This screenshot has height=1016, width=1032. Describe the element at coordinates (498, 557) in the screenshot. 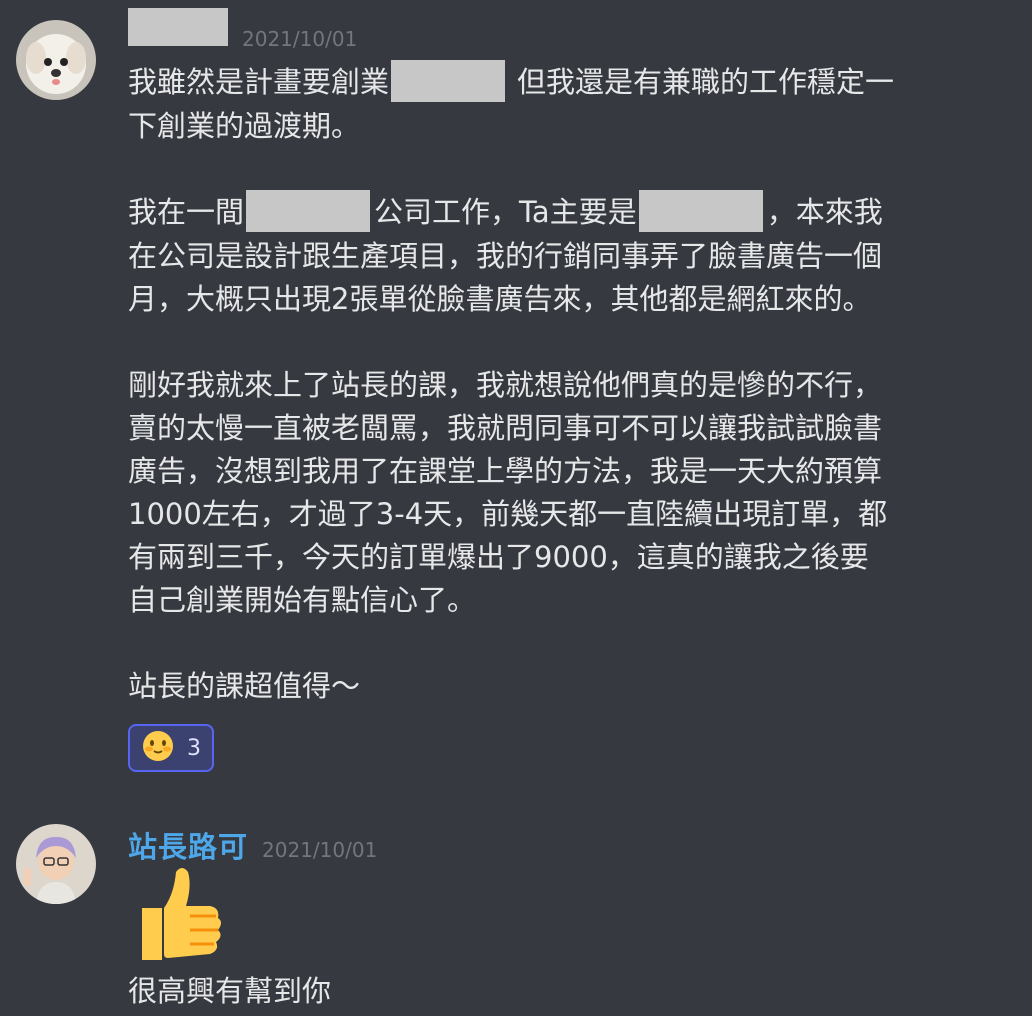

I see `message-line: 有兩到三千，今天的訂單爆出了9000，這真的讓我之後要` at that location.